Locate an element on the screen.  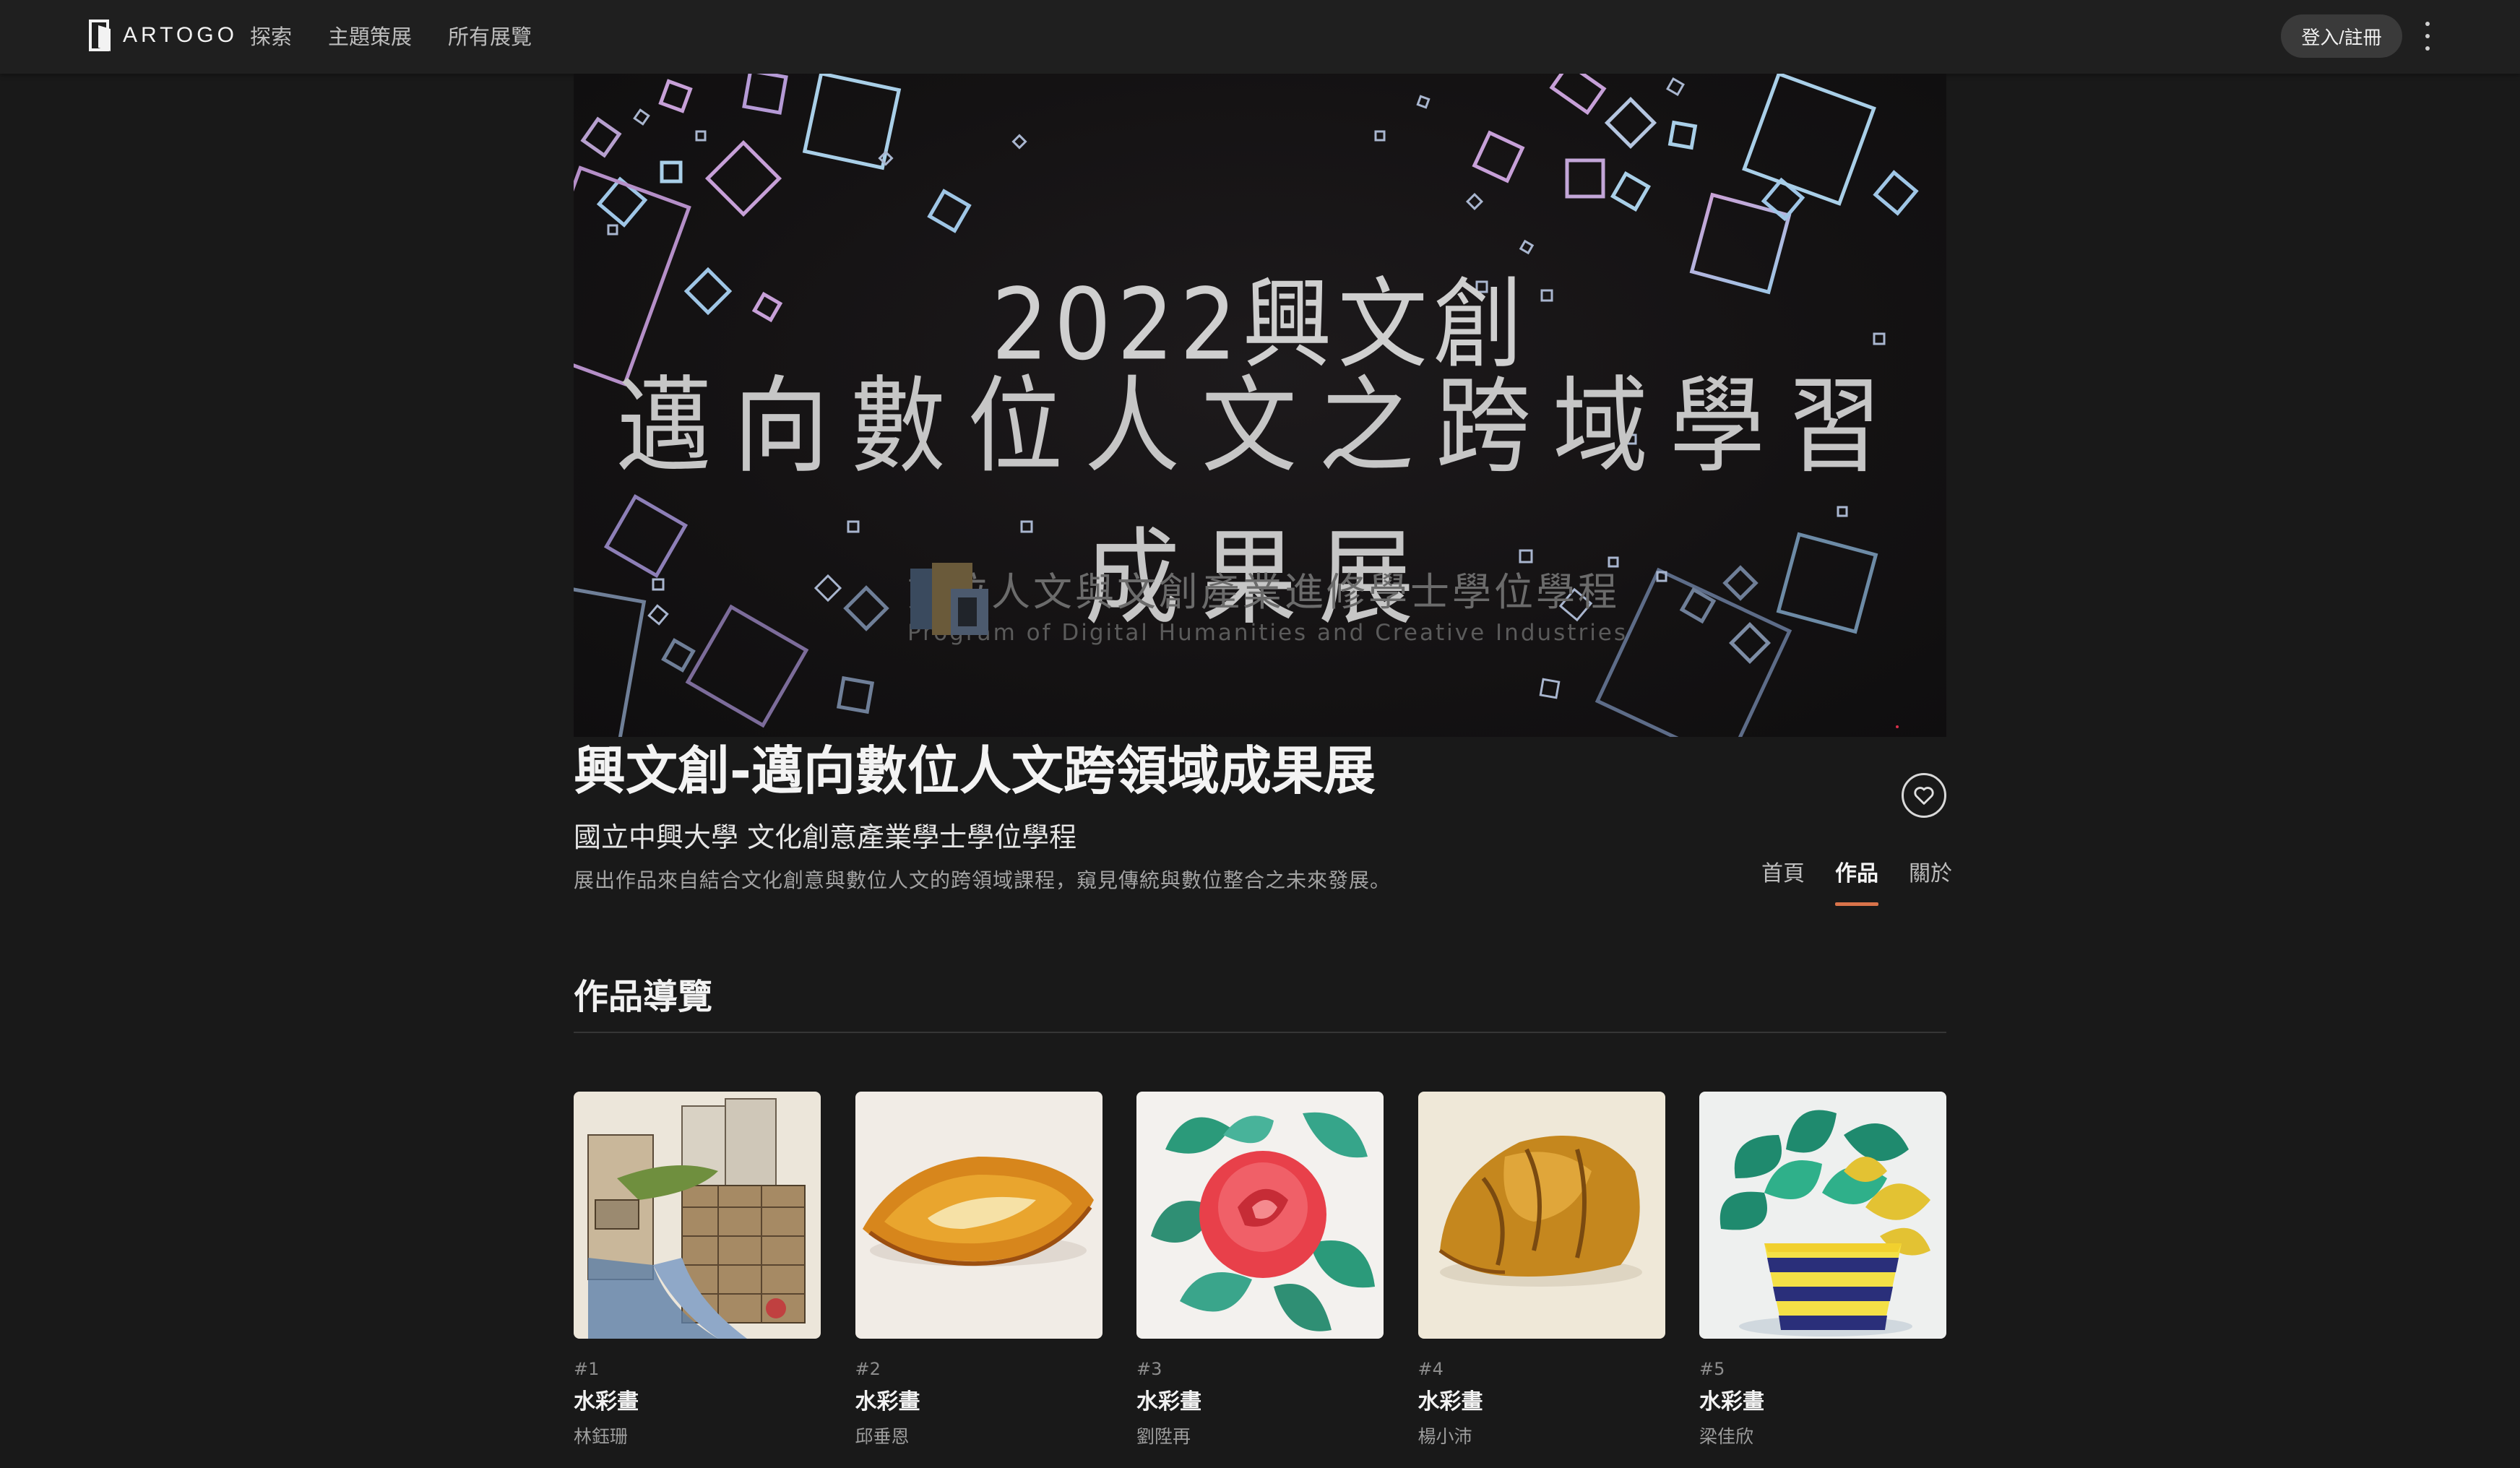
brand-name: ARTOGO is located at coordinates (180, 35).